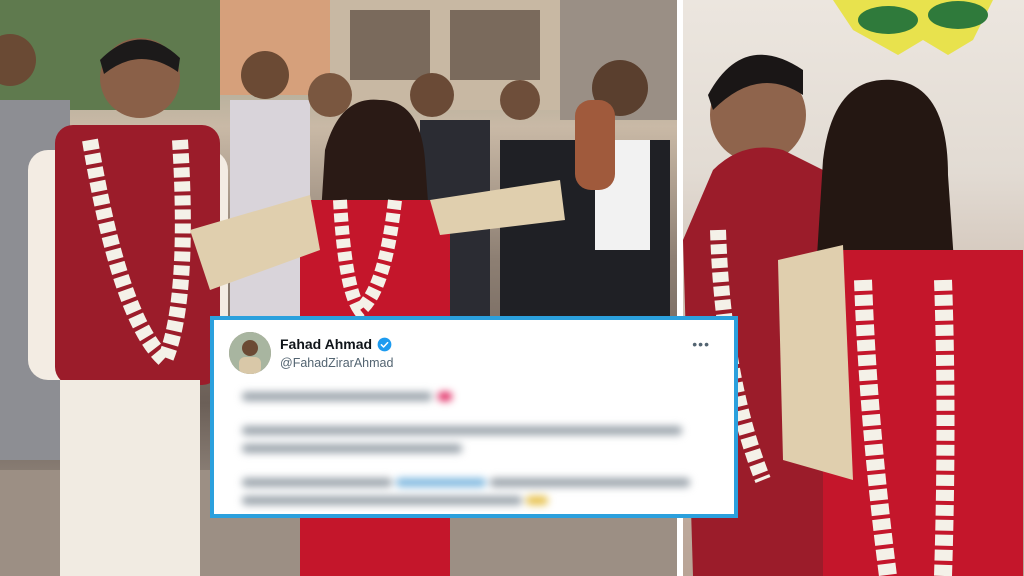 The height and width of the screenshot is (576, 1024). I want to click on blurred-heart-emoji, so click(445, 396).